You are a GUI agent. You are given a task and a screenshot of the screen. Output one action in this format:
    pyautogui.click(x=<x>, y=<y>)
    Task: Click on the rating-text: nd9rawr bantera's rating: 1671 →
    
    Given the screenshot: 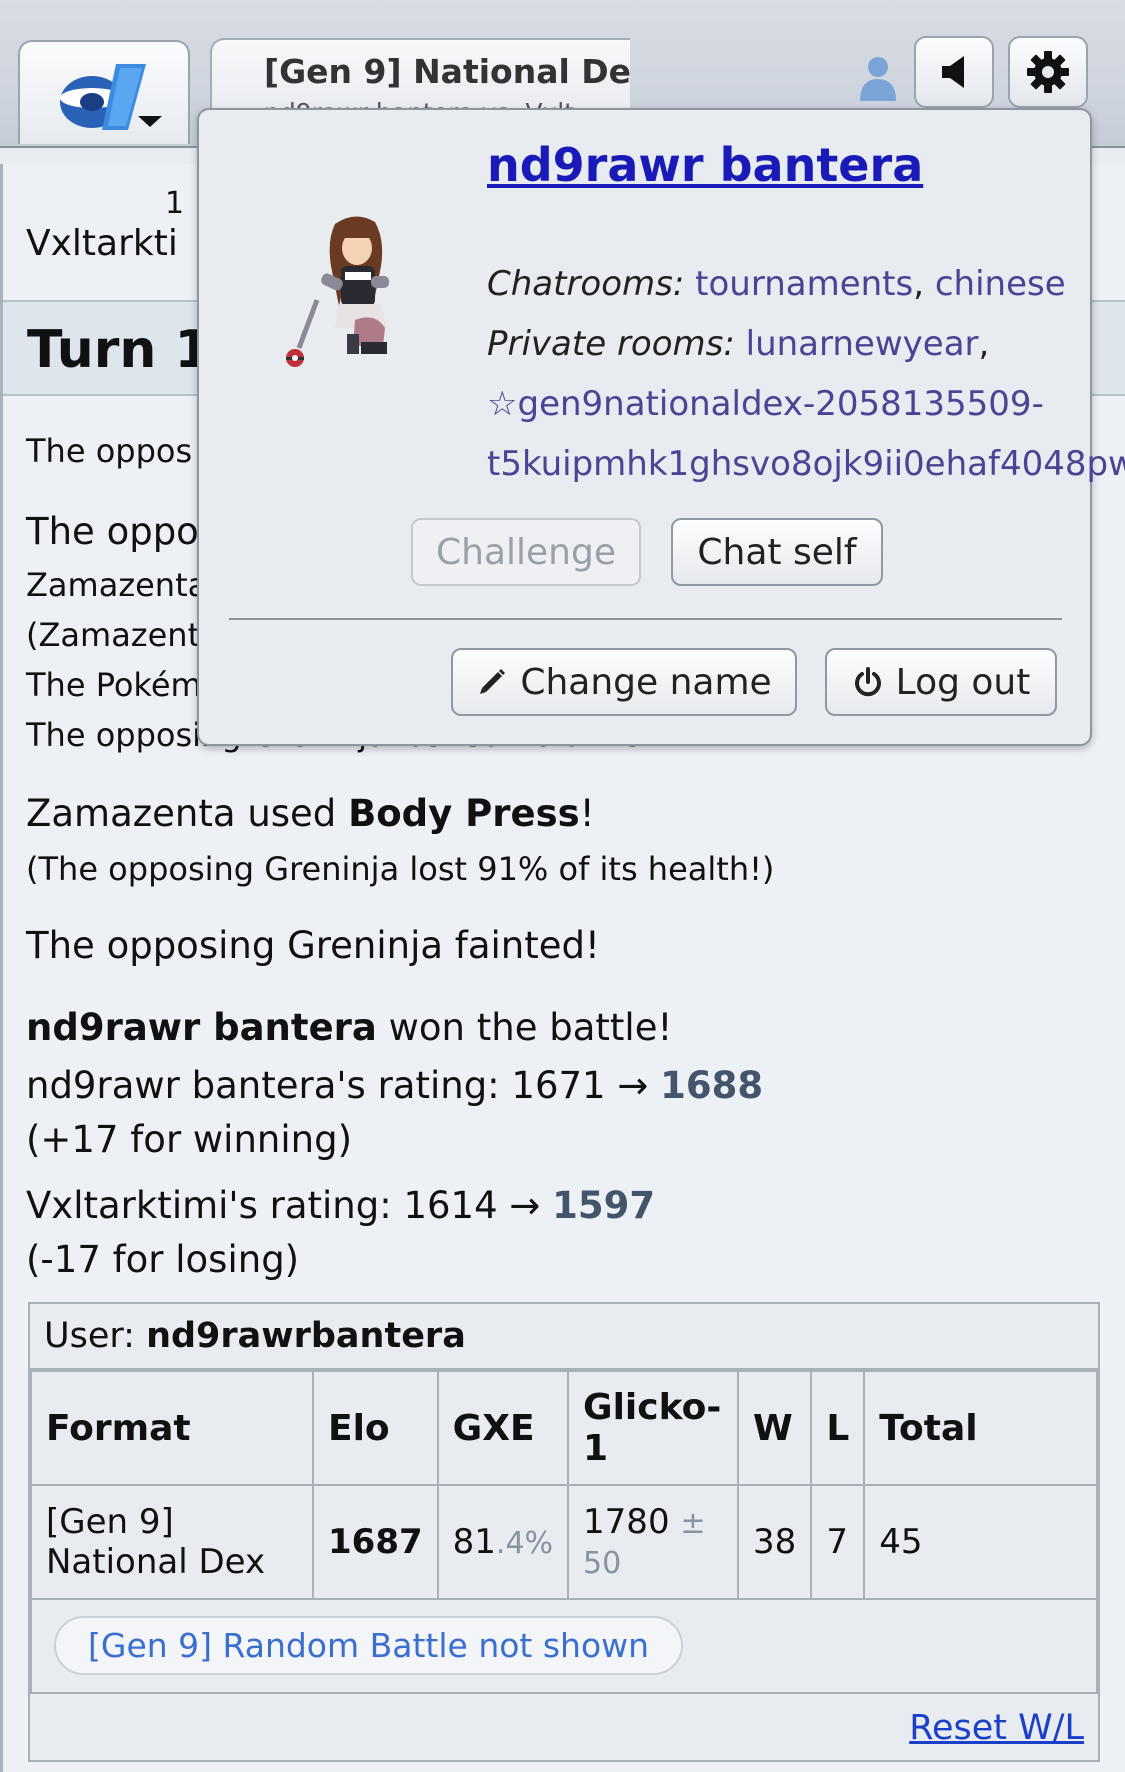 What is the action you would take?
    pyautogui.click(x=343, y=1085)
    